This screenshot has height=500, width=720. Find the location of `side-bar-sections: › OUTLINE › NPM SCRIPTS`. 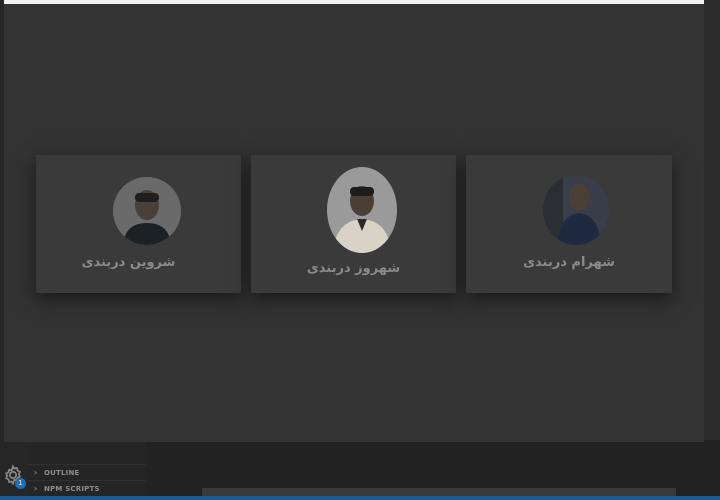

side-bar-sections: › OUTLINE › NPM SCRIPTS is located at coordinates (87, 480).